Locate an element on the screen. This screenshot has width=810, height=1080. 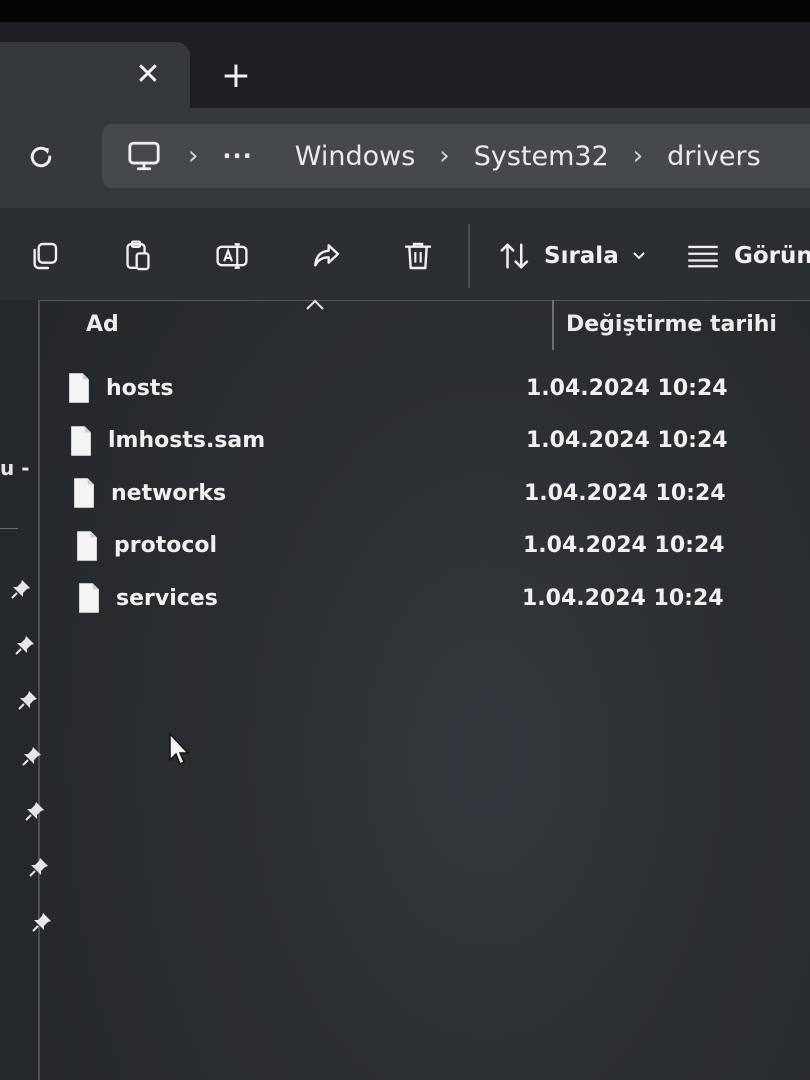
rename-icon is located at coordinates (232, 256).